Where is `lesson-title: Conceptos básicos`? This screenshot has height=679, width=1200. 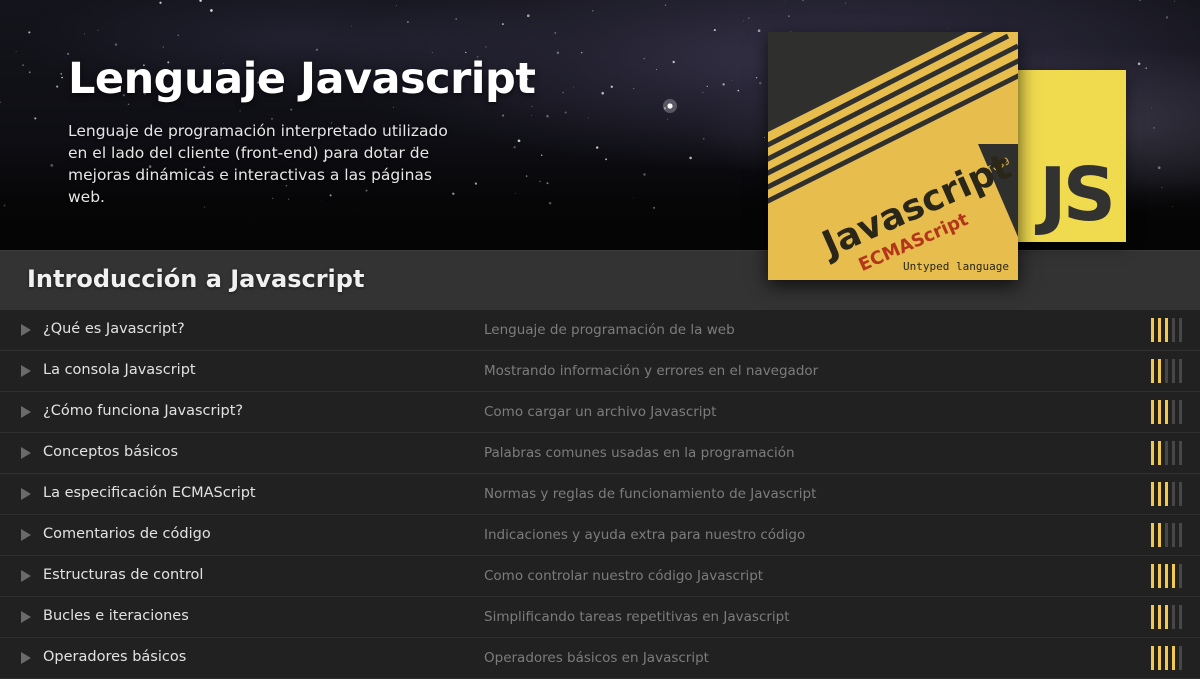
lesson-title: Conceptos básicos is located at coordinates (110, 452).